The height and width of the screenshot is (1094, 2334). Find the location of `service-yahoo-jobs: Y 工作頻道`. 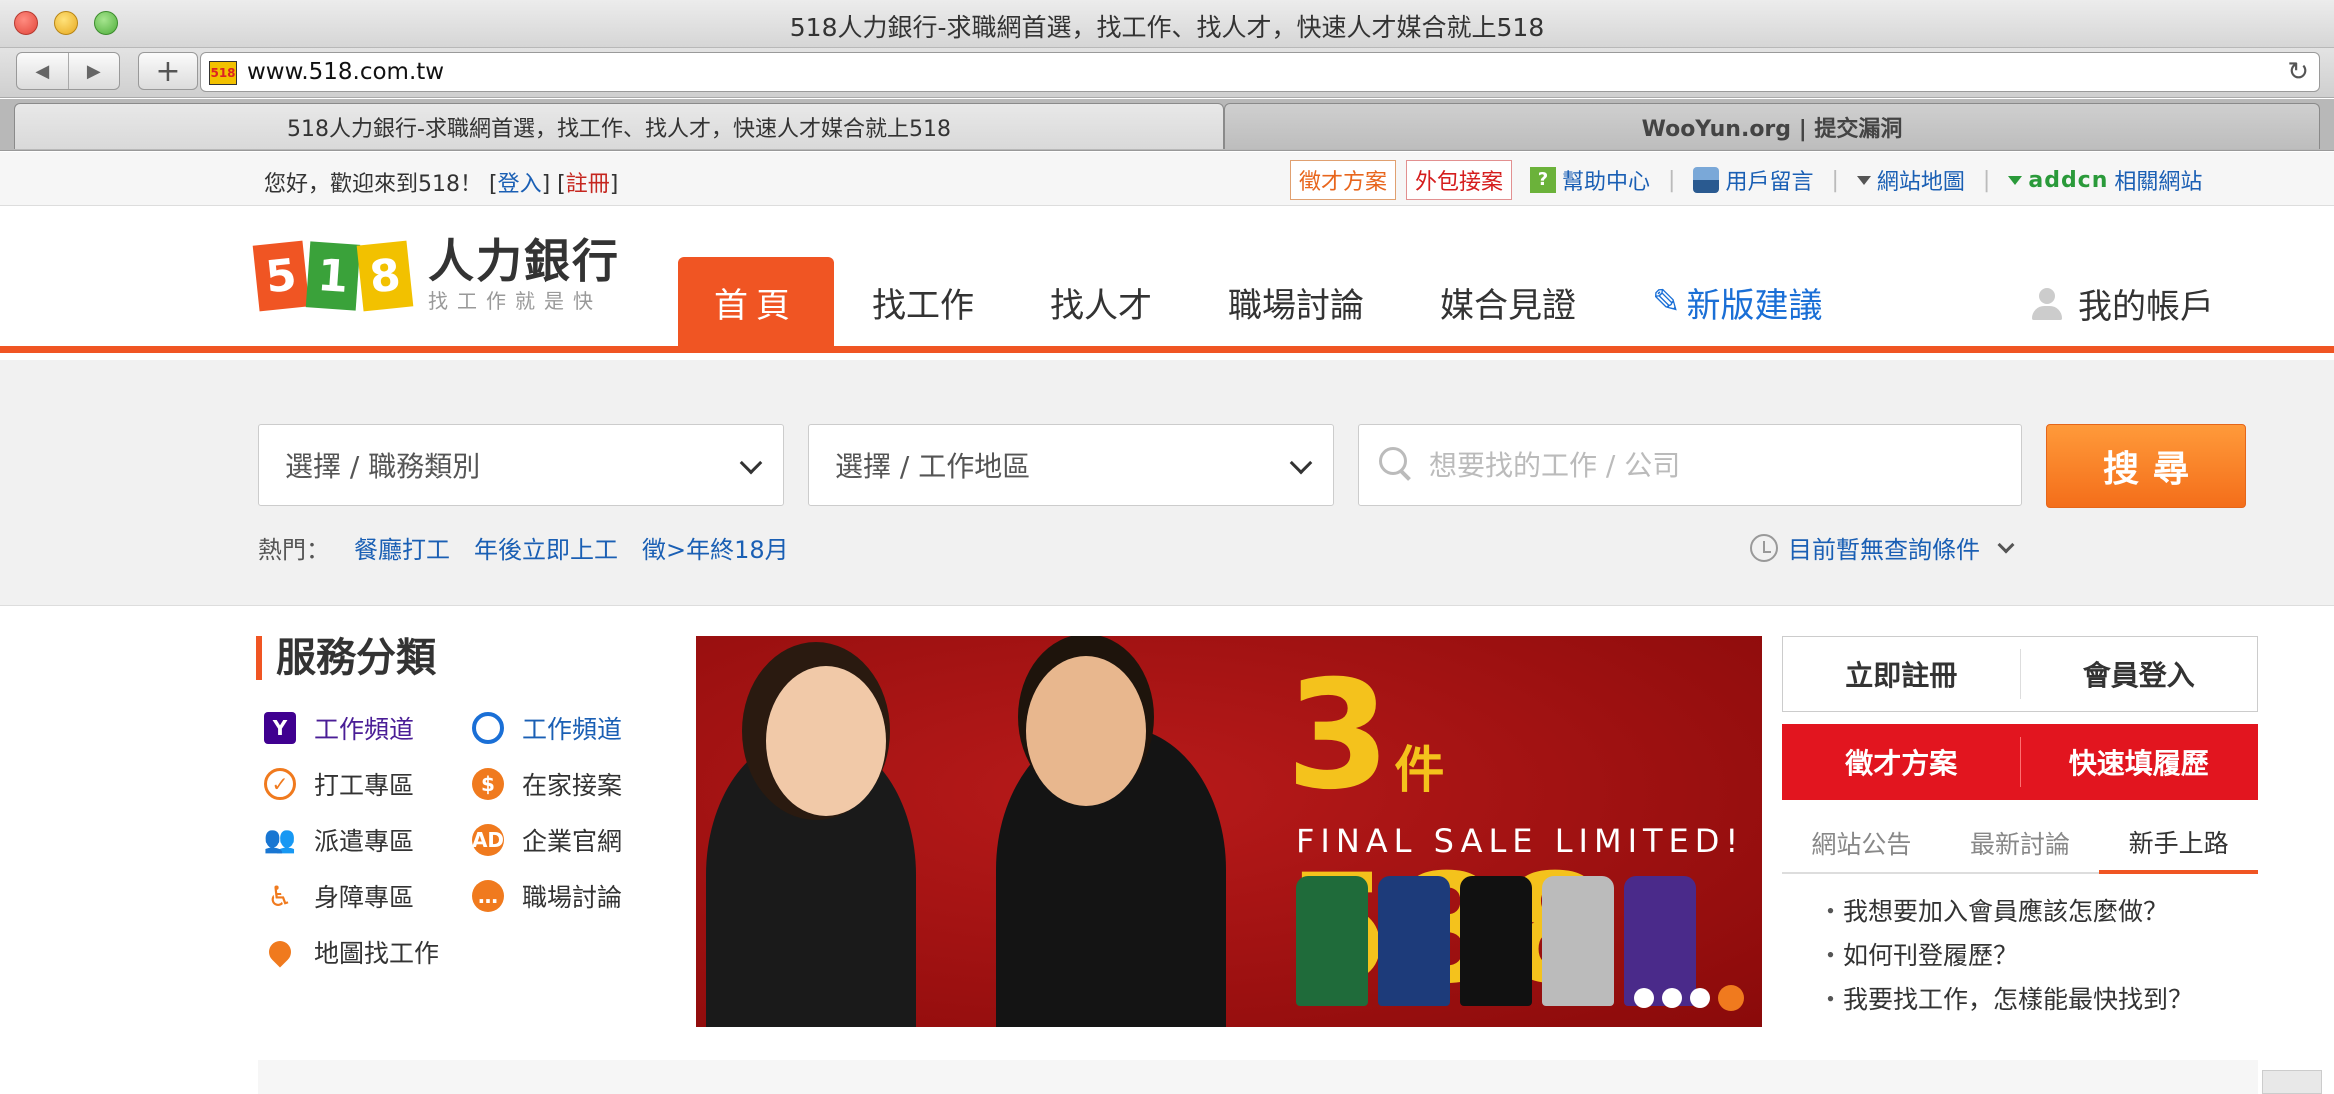

service-yahoo-jobs: Y 工作頻道 is located at coordinates (339, 728).